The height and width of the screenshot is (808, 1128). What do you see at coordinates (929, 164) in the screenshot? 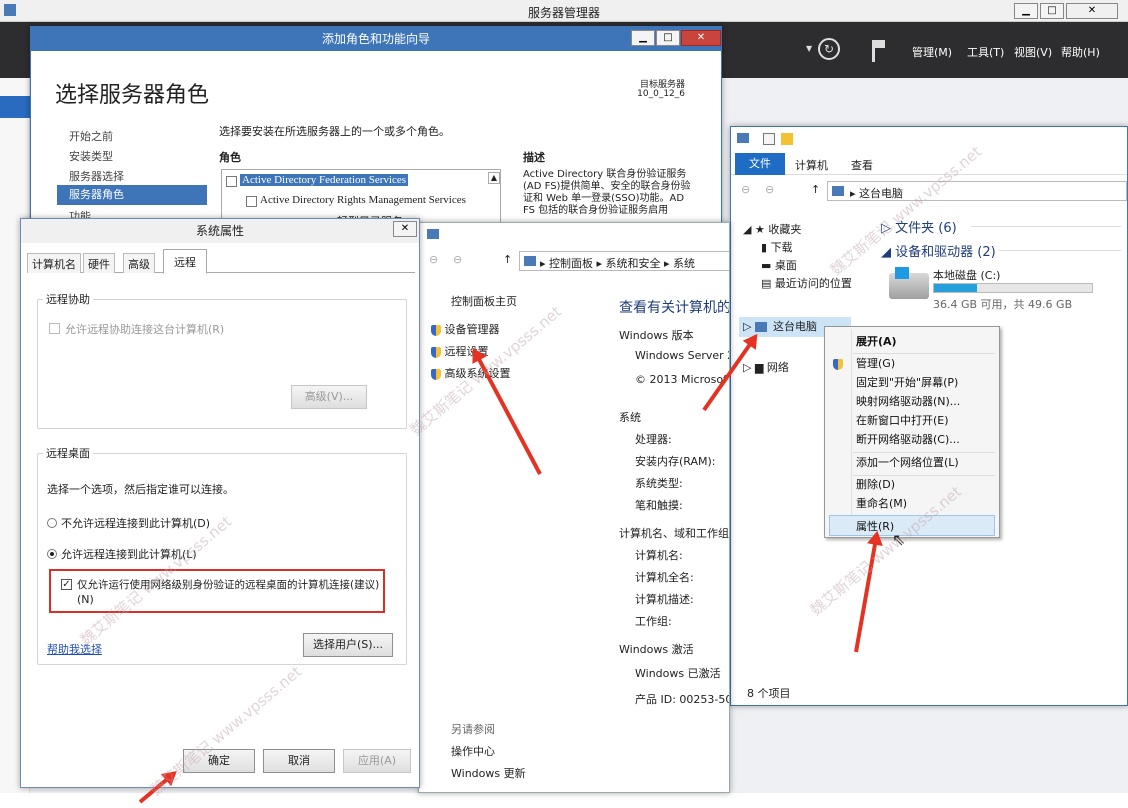
I see `explorer-ribbon: 文件 计算机 查看` at bounding box center [929, 164].